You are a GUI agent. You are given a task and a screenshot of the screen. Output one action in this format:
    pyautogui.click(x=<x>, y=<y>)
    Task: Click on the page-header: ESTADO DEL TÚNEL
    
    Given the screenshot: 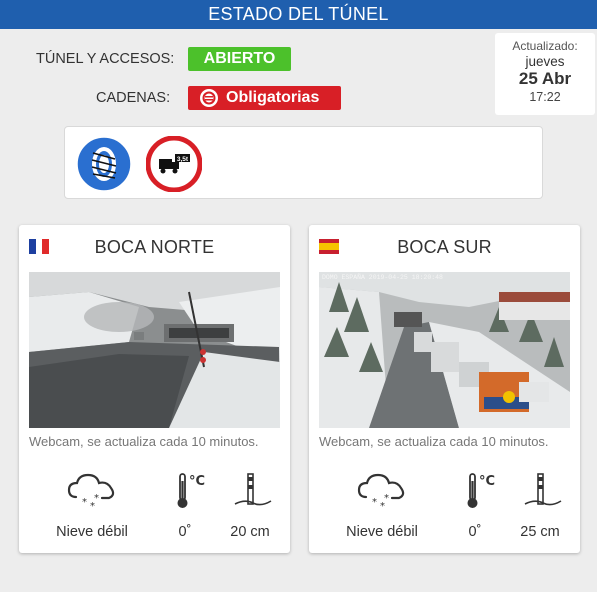 What is the action you would take?
    pyautogui.click(x=298, y=14)
    